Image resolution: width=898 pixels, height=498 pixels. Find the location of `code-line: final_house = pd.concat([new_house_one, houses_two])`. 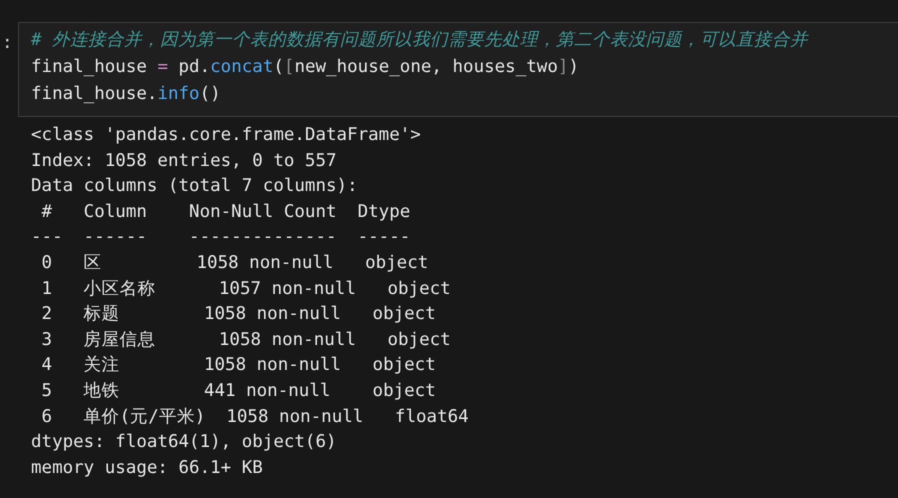

code-line: final_house = pd.concat([new_house_one, houses_two]) is located at coordinates (305, 67).